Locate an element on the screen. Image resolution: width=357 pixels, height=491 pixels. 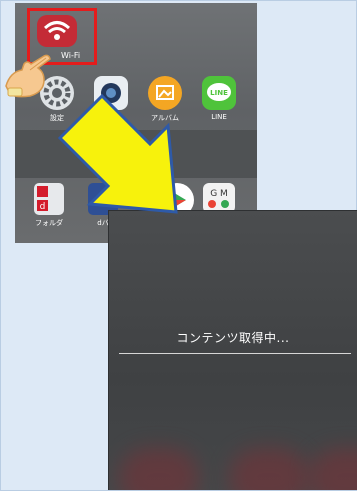
direction-arrow-icon is located at coordinates (117, 153).